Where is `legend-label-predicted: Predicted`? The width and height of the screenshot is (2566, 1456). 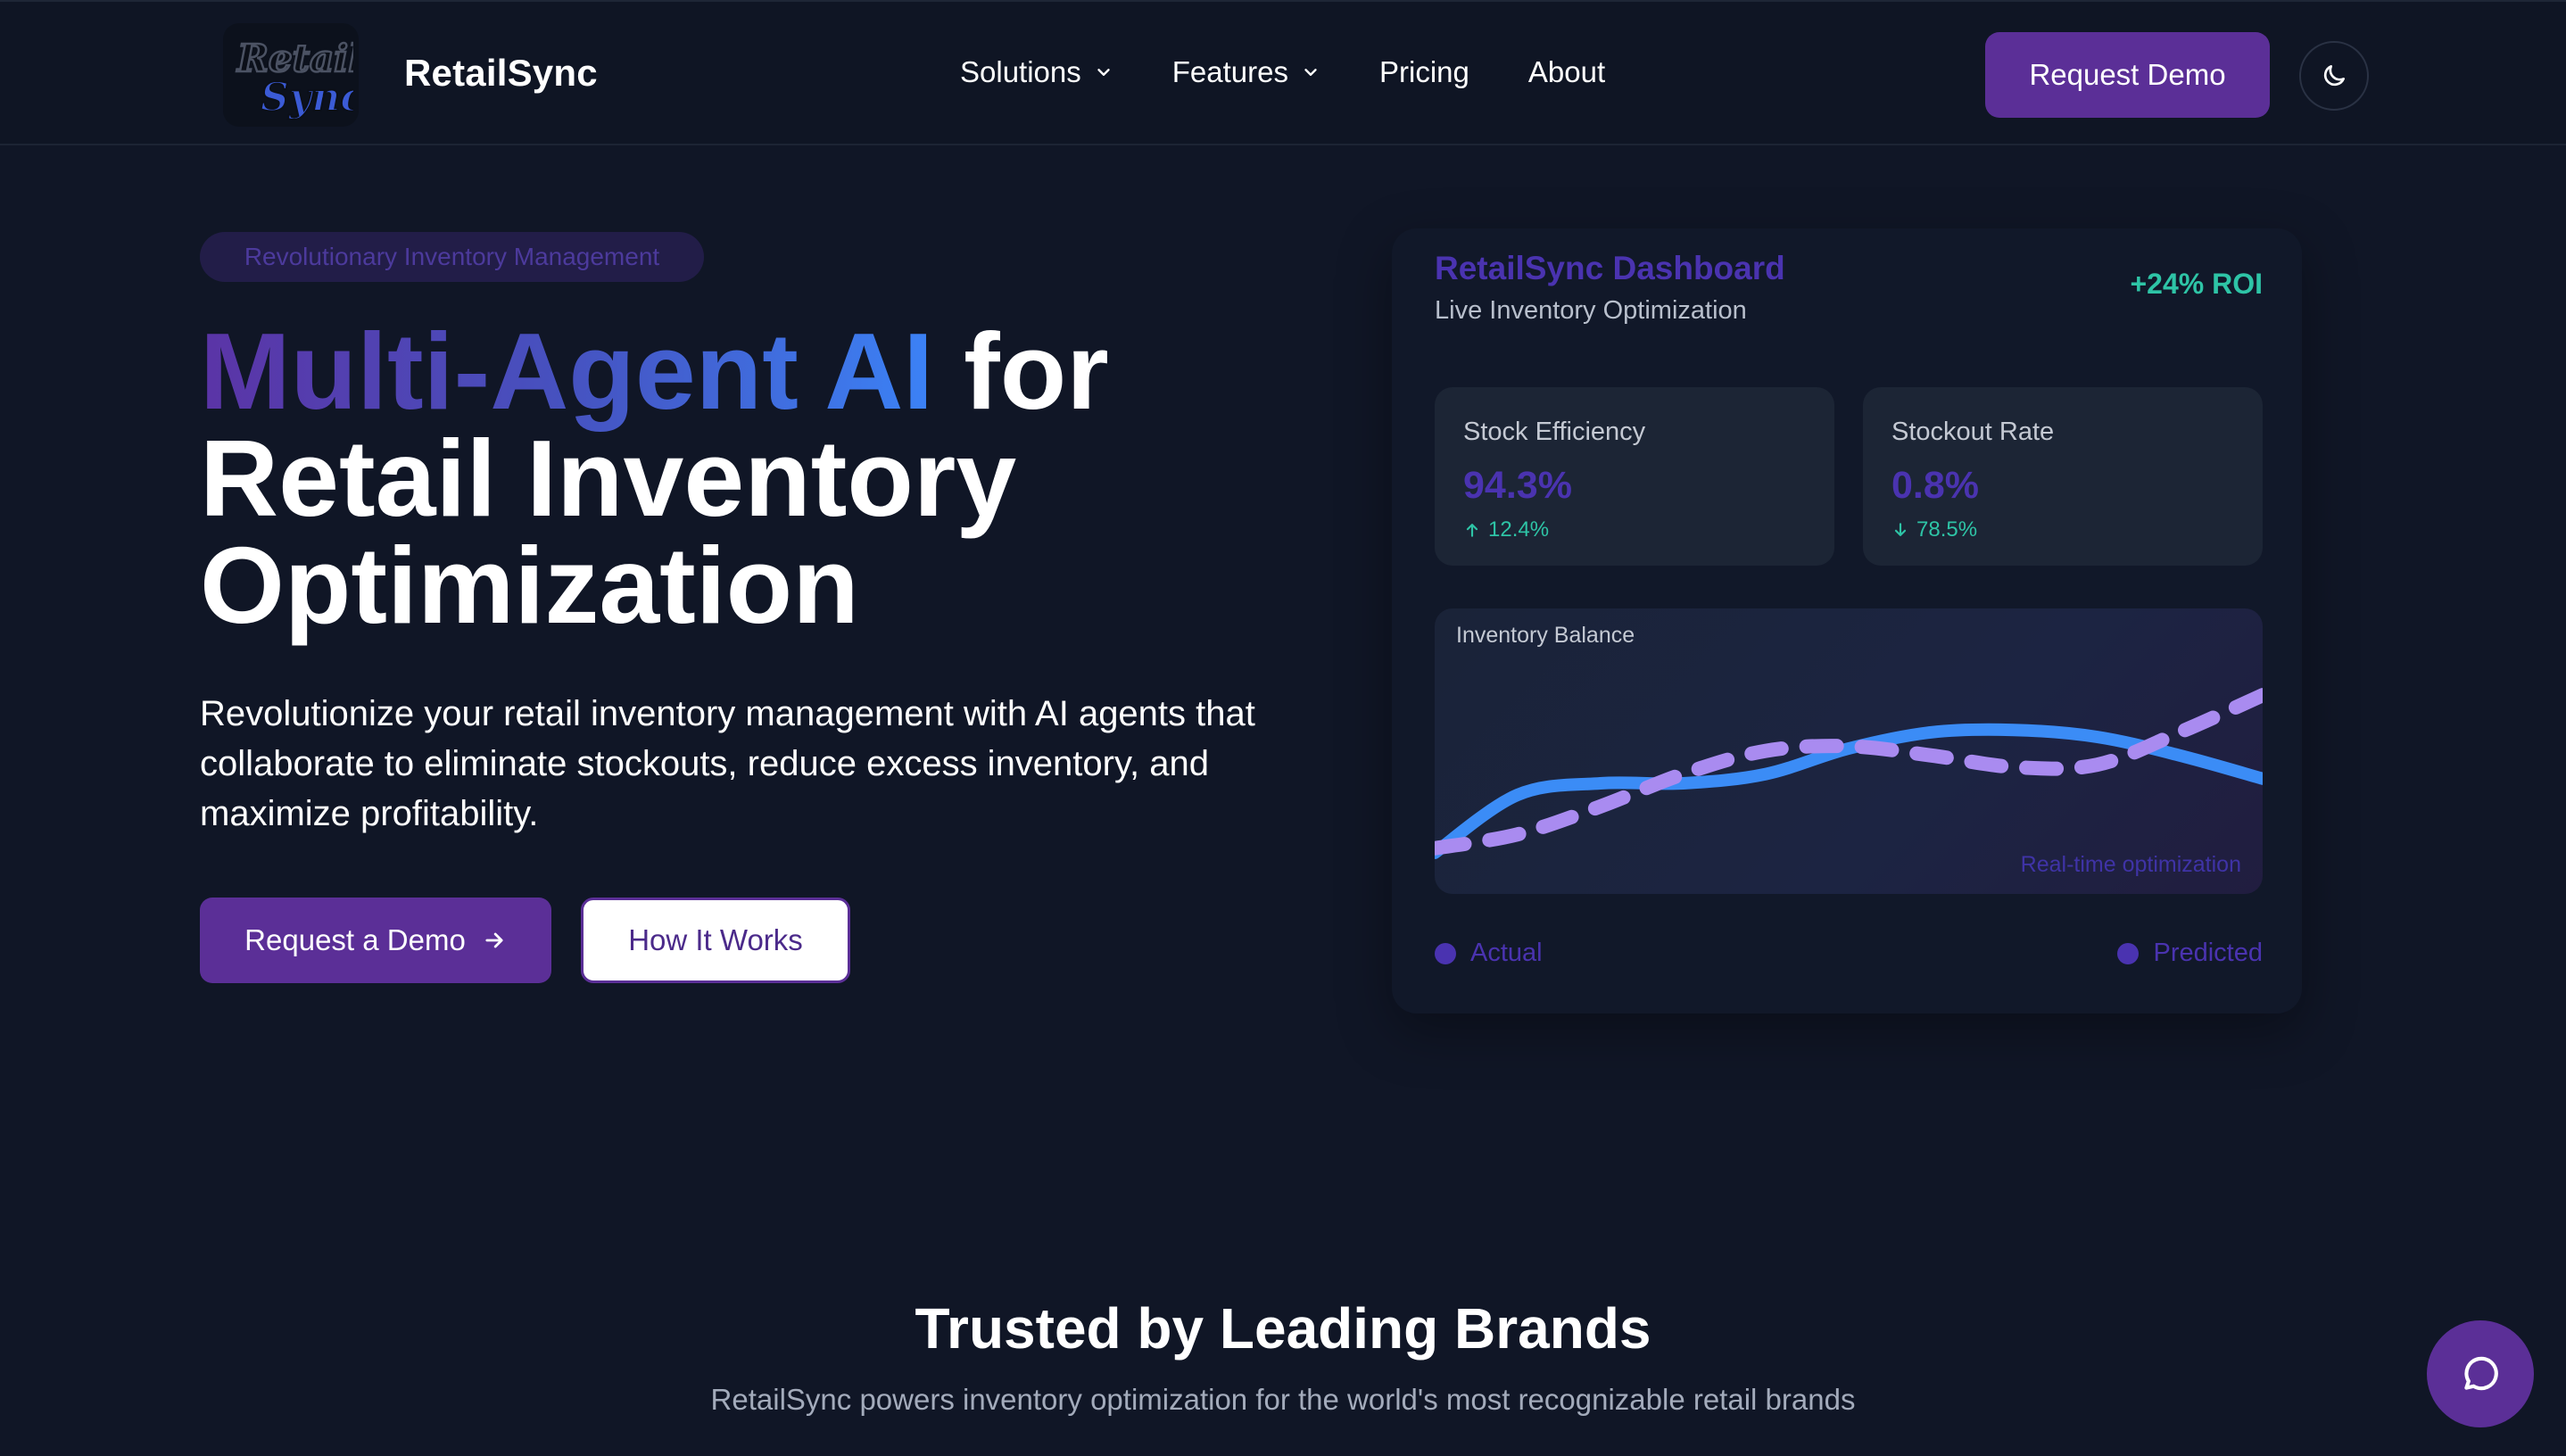 legend-label-predicted: Predicted is located at coordinates (2208, 953).